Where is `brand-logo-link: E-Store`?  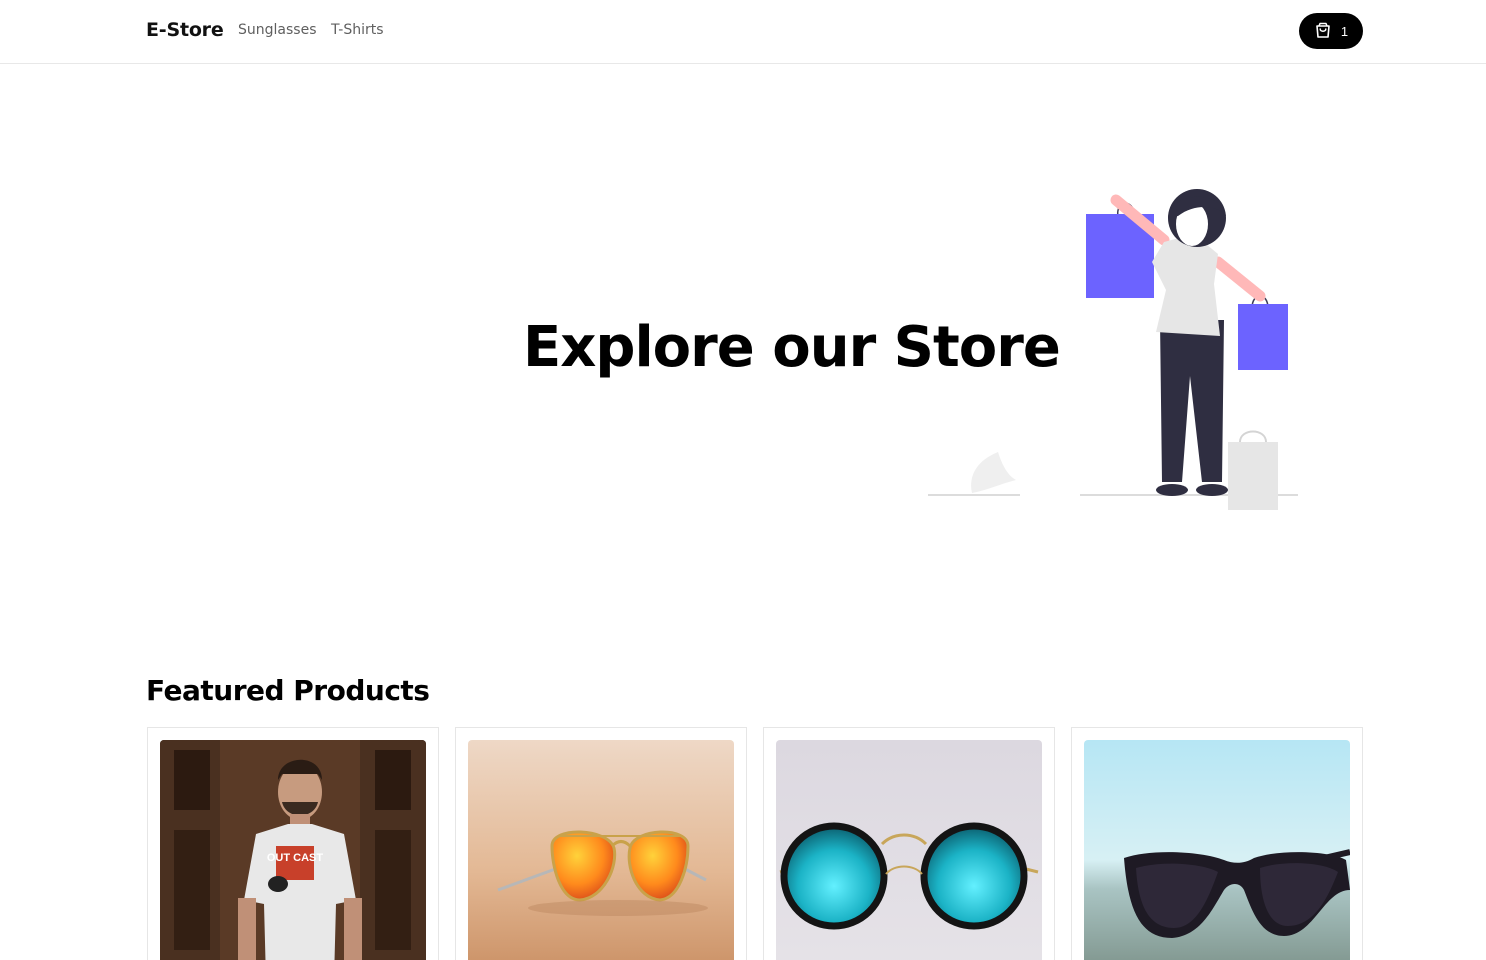 brand-logo-link: E-Store is located at coordinates (185, 30).